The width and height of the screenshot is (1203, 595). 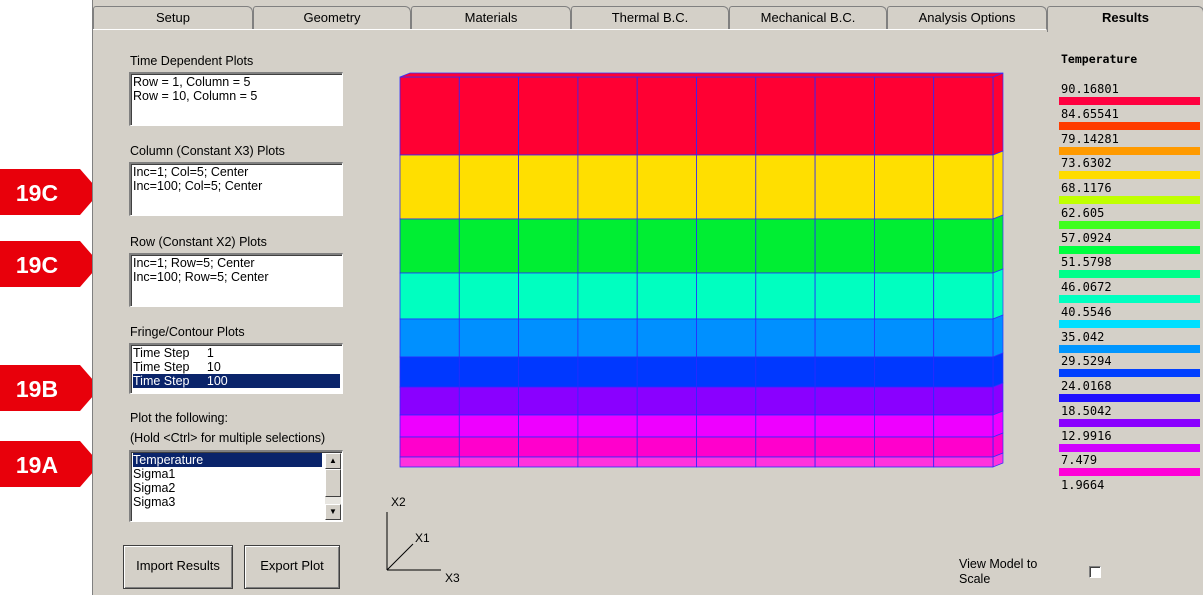 I want to click on scroll-down-icon: ▼, so click(x=333, y=512).